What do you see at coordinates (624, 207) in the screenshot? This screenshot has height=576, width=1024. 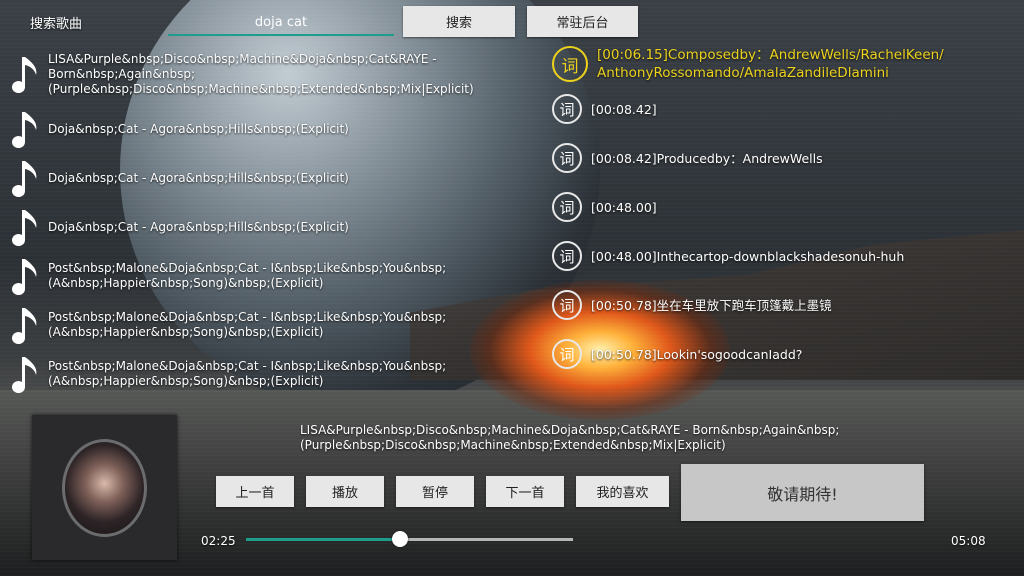 I see `lyric-text: [00:48.00]` at bounding box center [624, 207].